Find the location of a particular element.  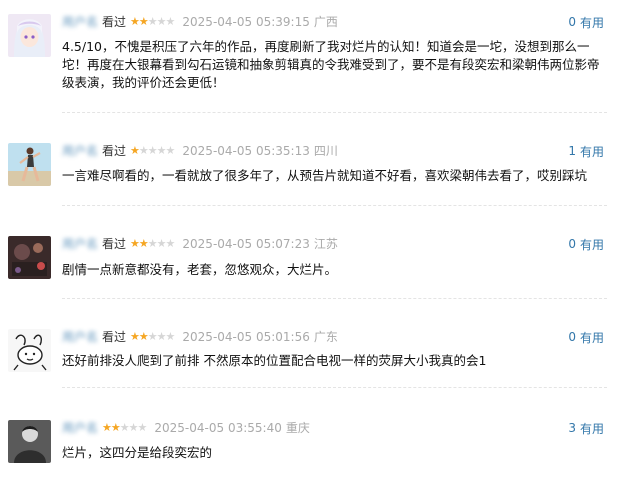

comment-location: 广西 is located at coordinates (325, 22).